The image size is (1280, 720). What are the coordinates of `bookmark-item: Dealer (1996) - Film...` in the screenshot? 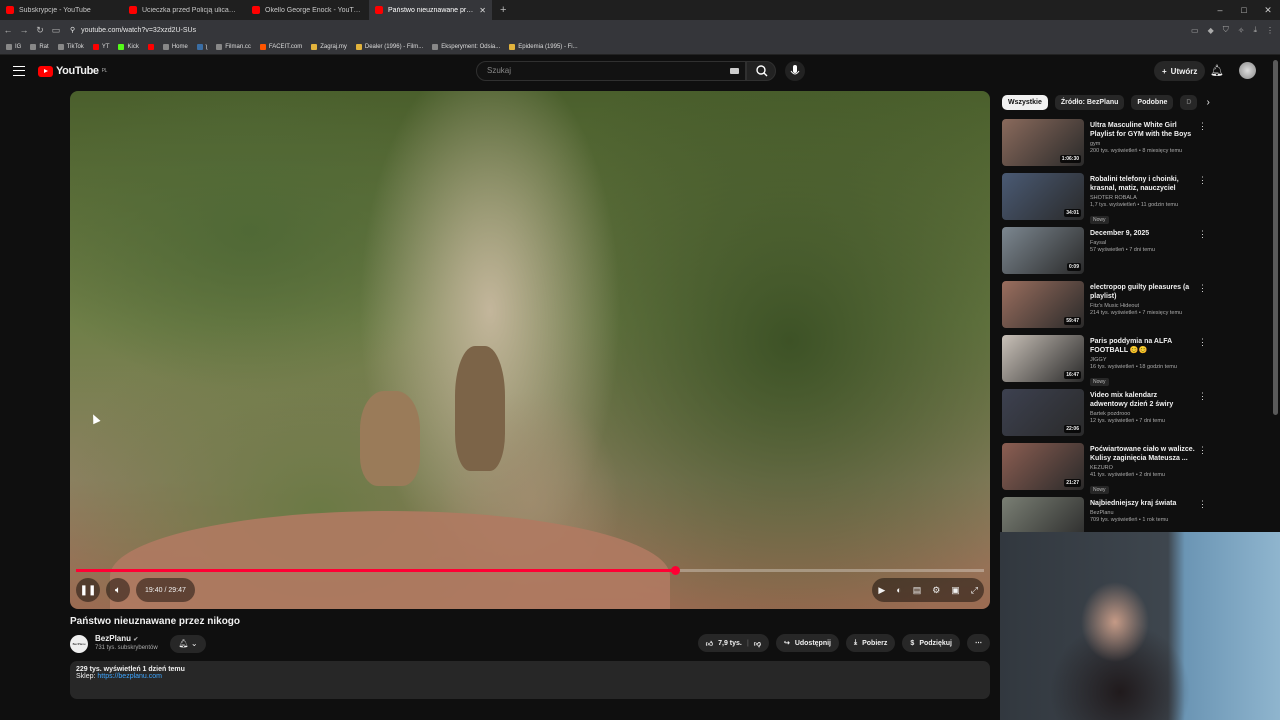 It's located at (389, 47).